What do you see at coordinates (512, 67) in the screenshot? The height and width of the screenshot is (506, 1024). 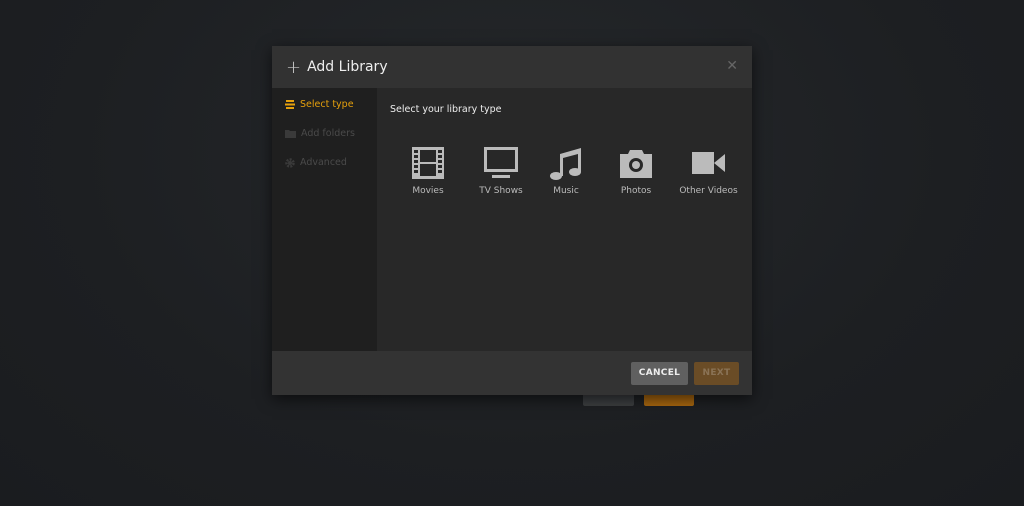 I see `dialog-header: + Add Library` at bounding box center [512, 67].